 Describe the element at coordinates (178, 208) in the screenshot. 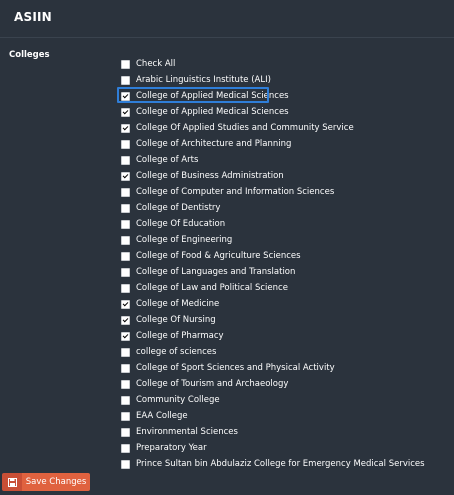

I see `college-option-label: College of Dentistry` at that location.